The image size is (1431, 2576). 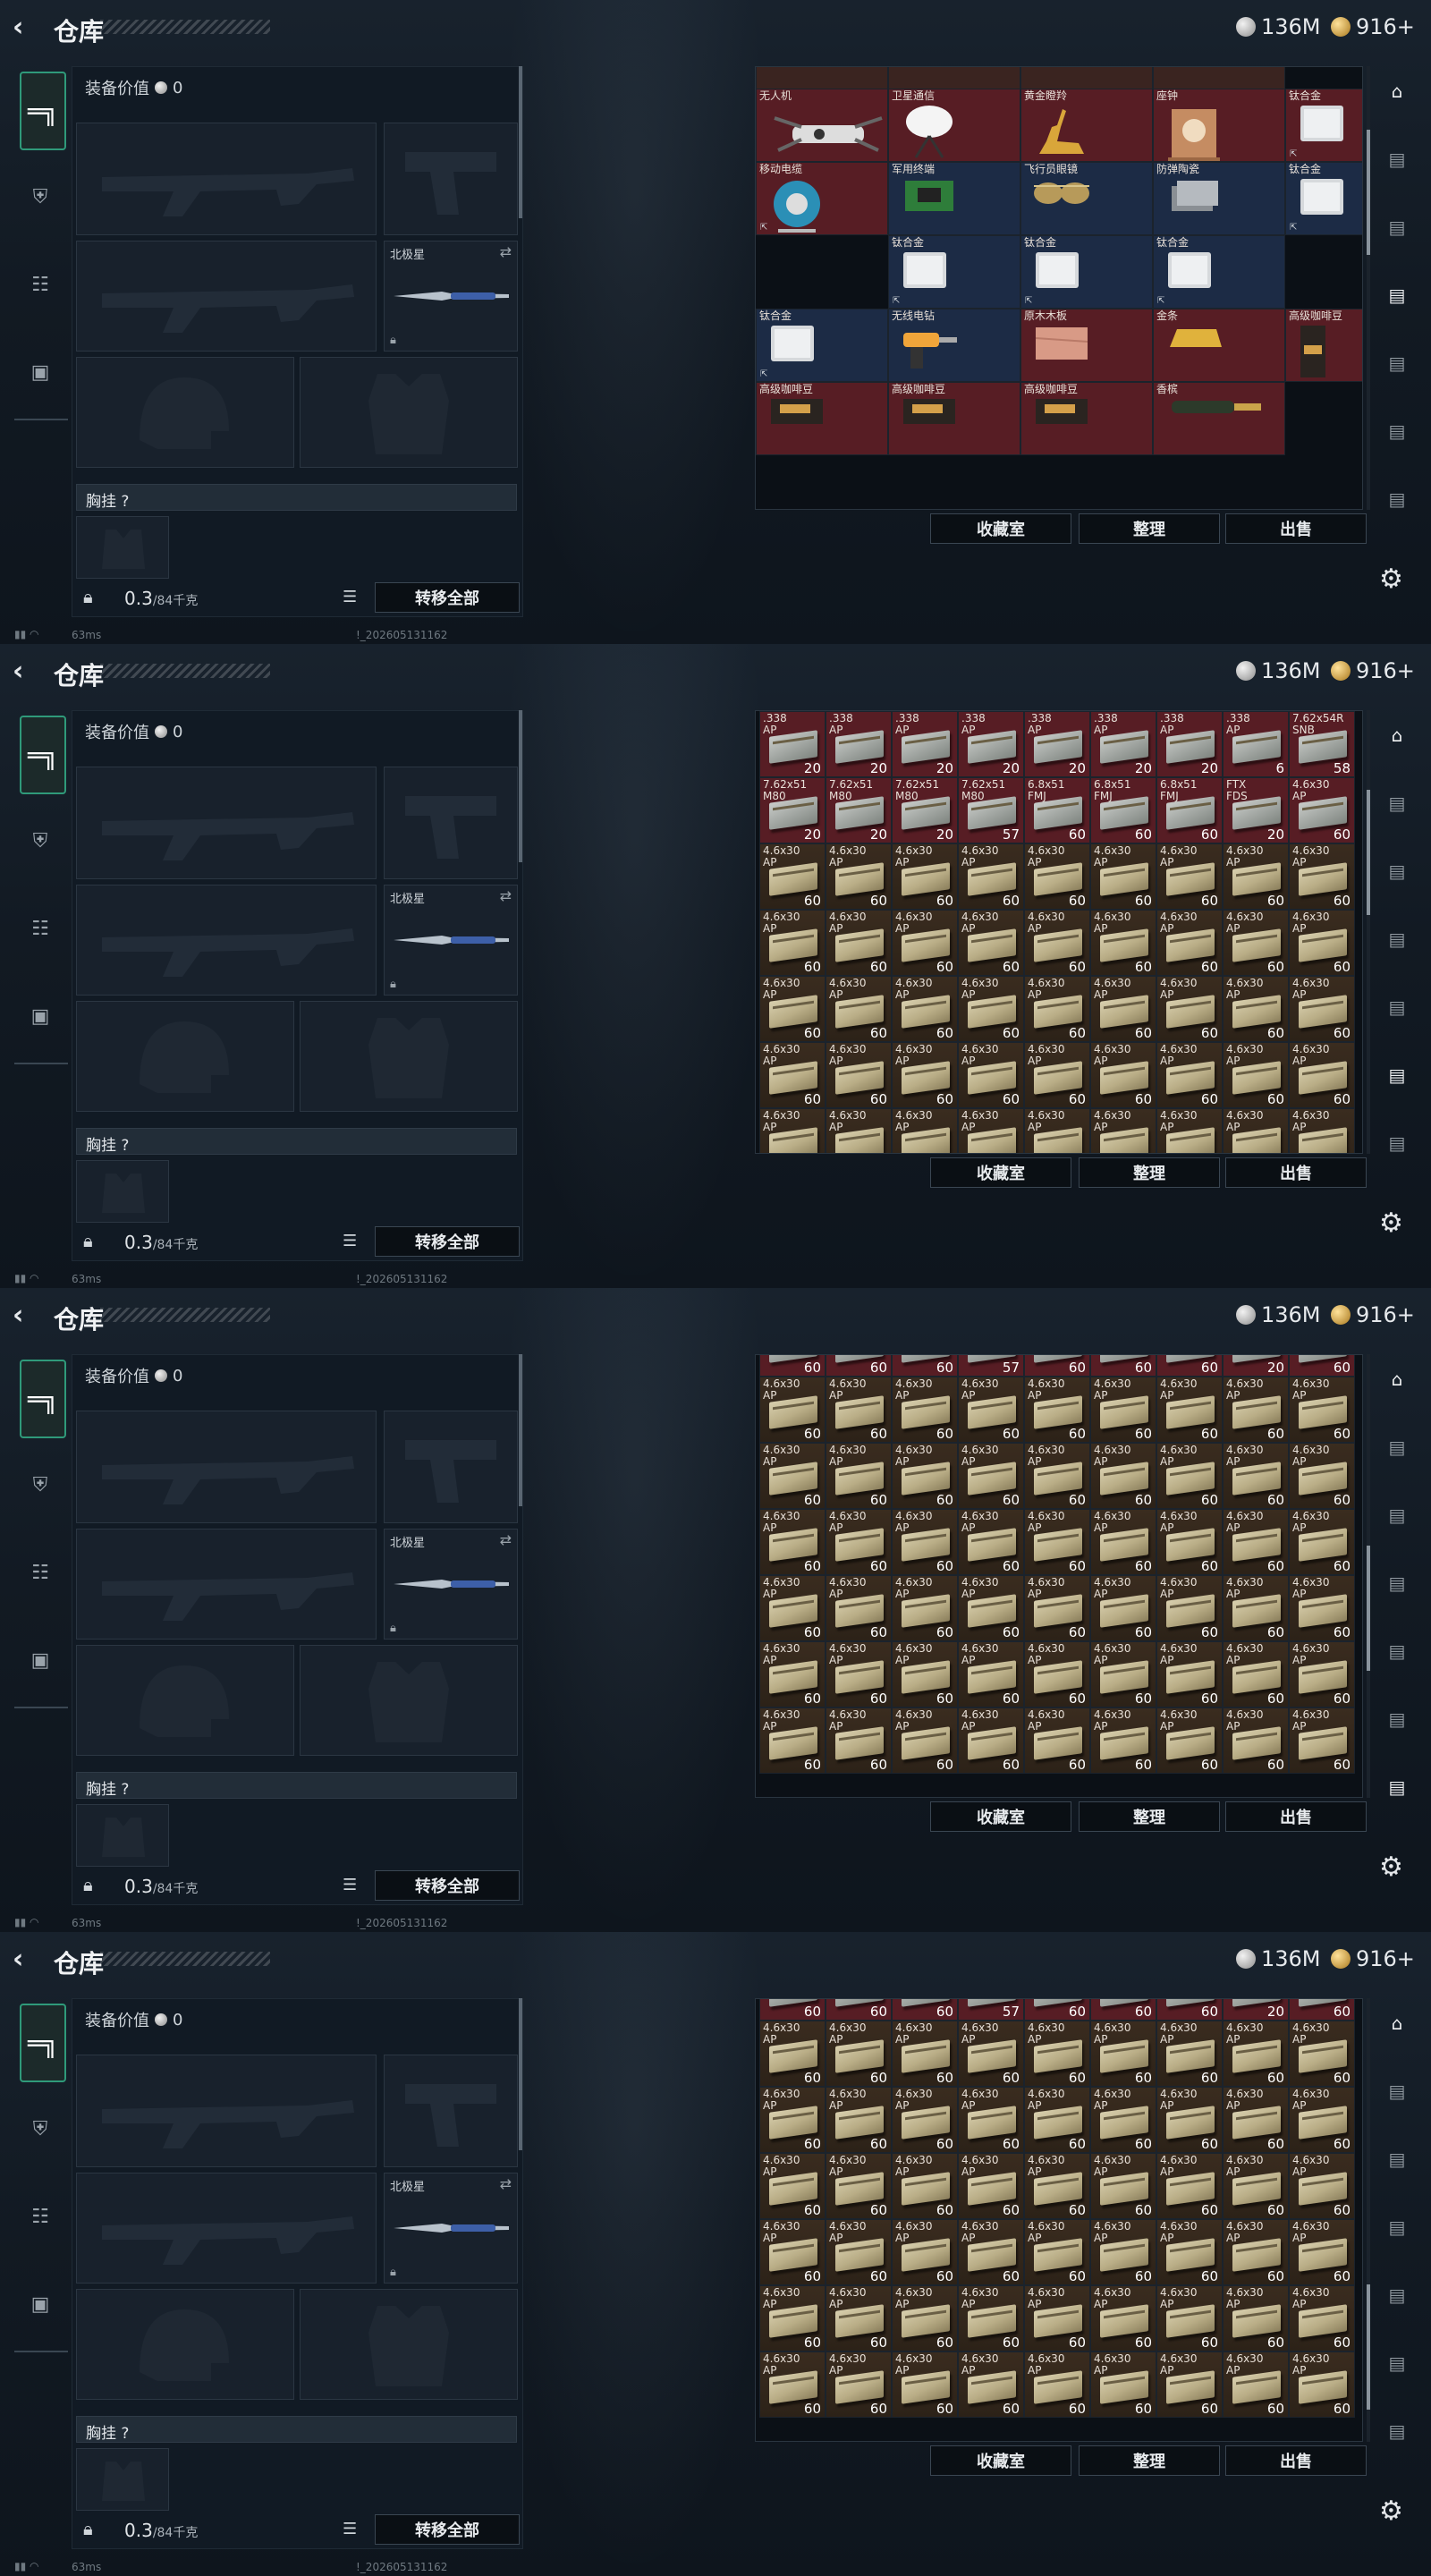 What do you see at coordinates (506, 1539) in the screenshot?
I see `swap-icon: ⇄` at bounding box center [506, 1539].